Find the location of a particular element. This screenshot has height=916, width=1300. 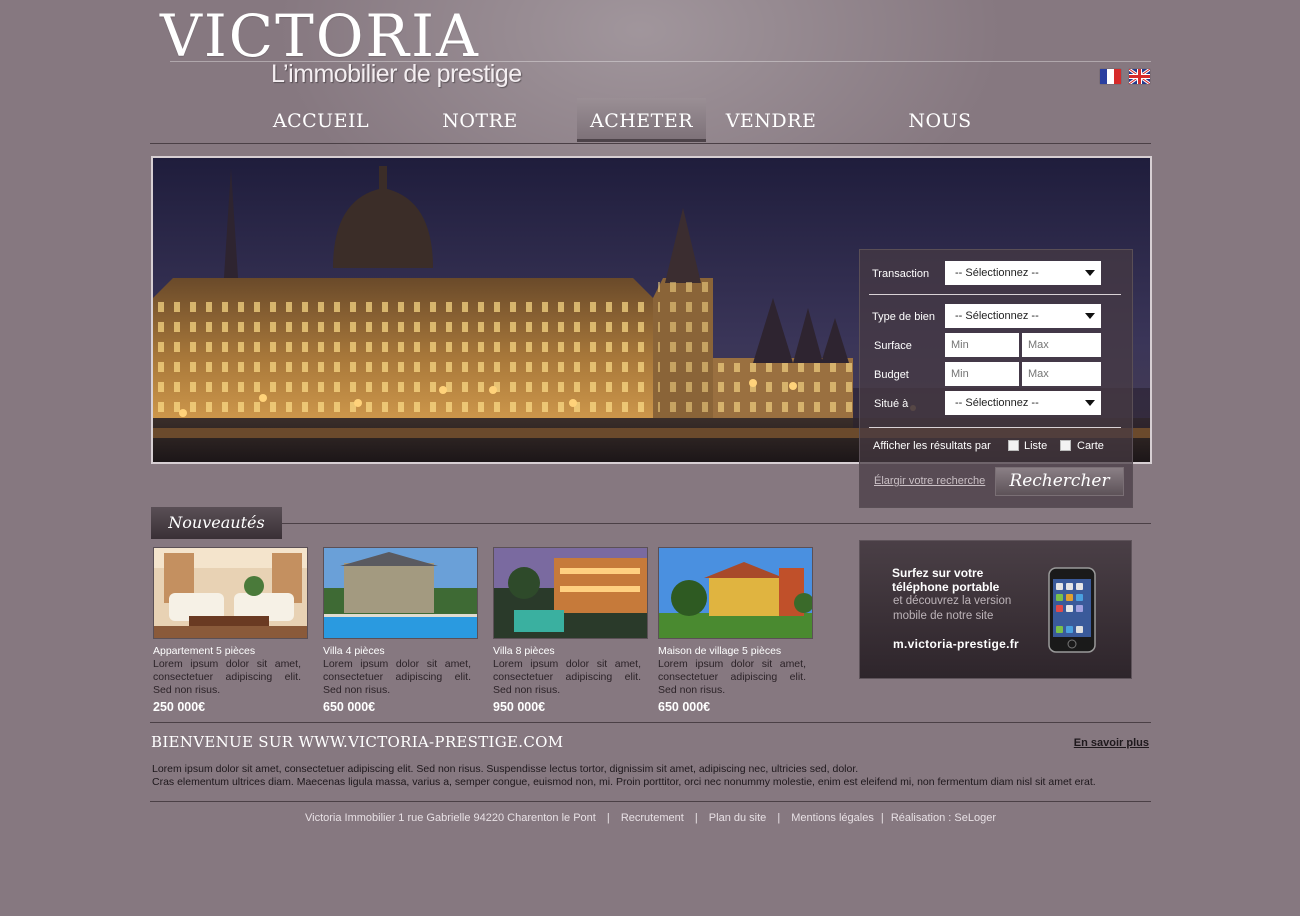

smartphone-icon is located at coordinates (1072, 610).